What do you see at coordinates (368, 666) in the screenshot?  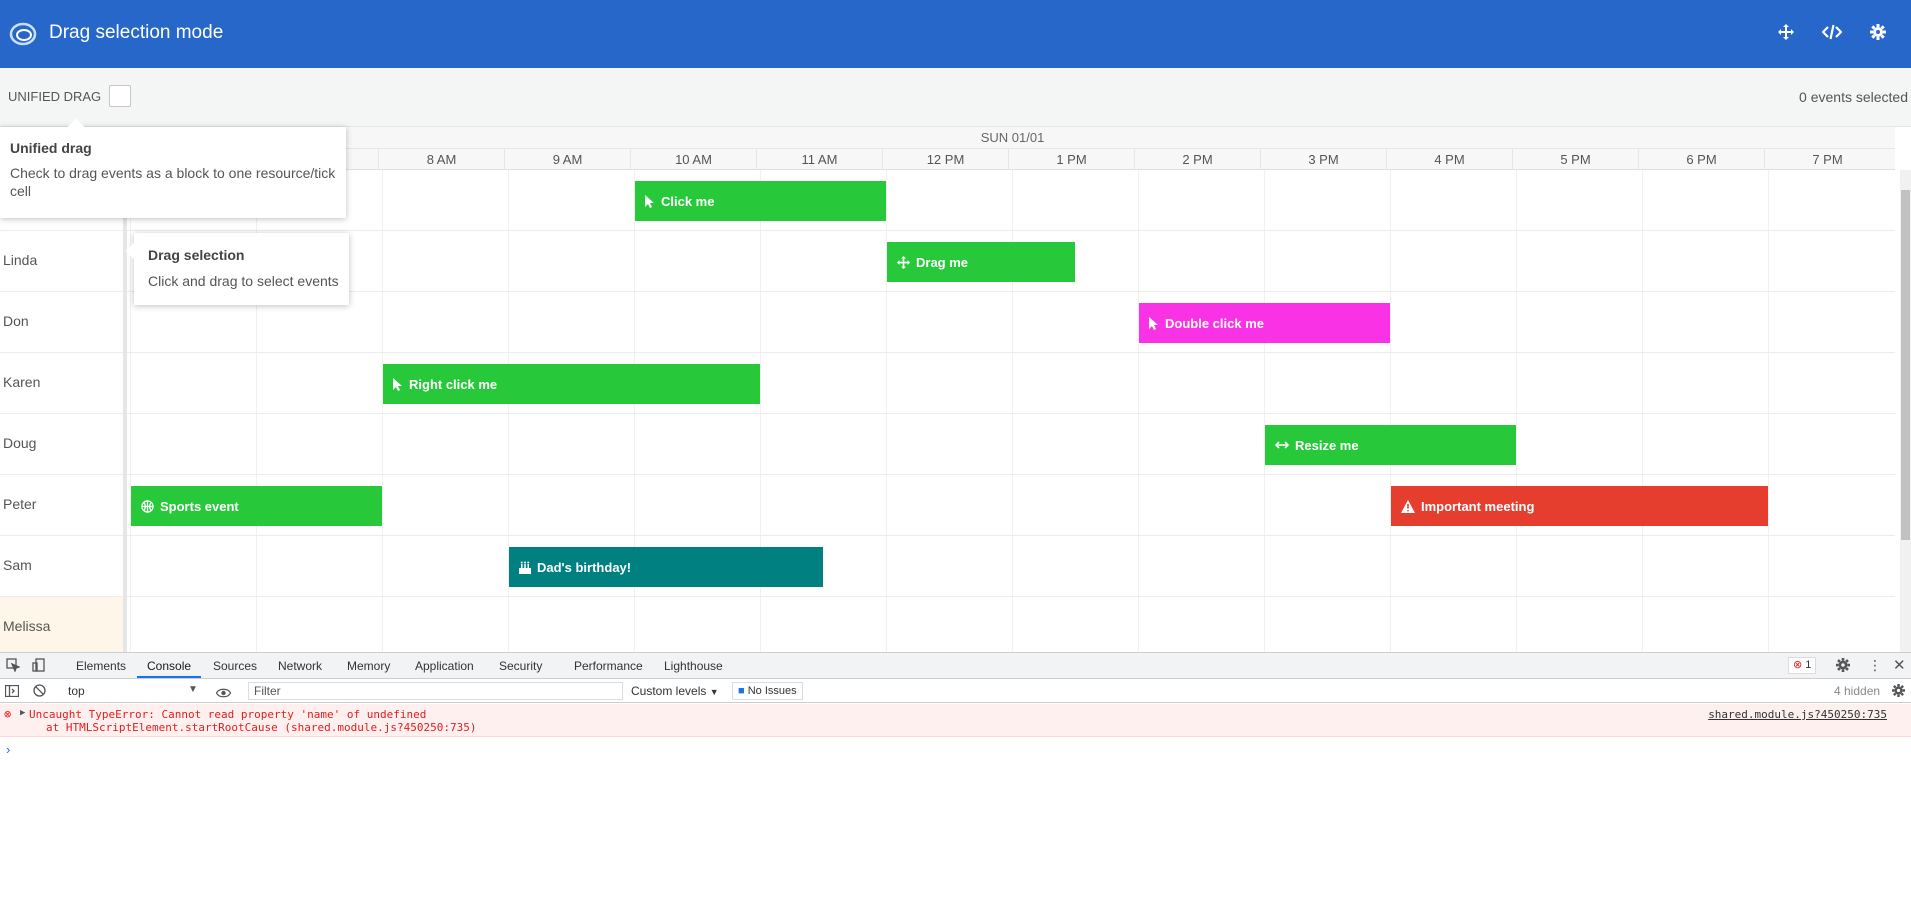 I see `tab-memory: Memory` at bounding box center [368, 666].